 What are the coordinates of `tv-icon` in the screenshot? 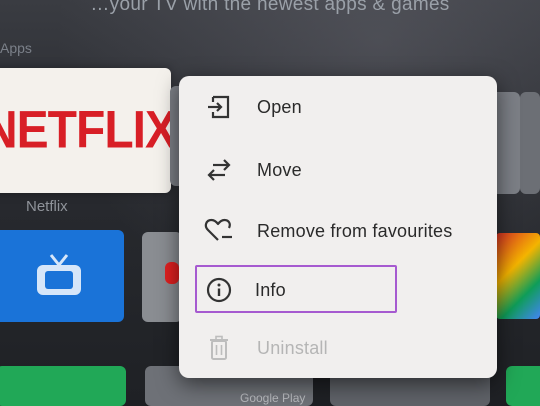 It's located at (59, 274).